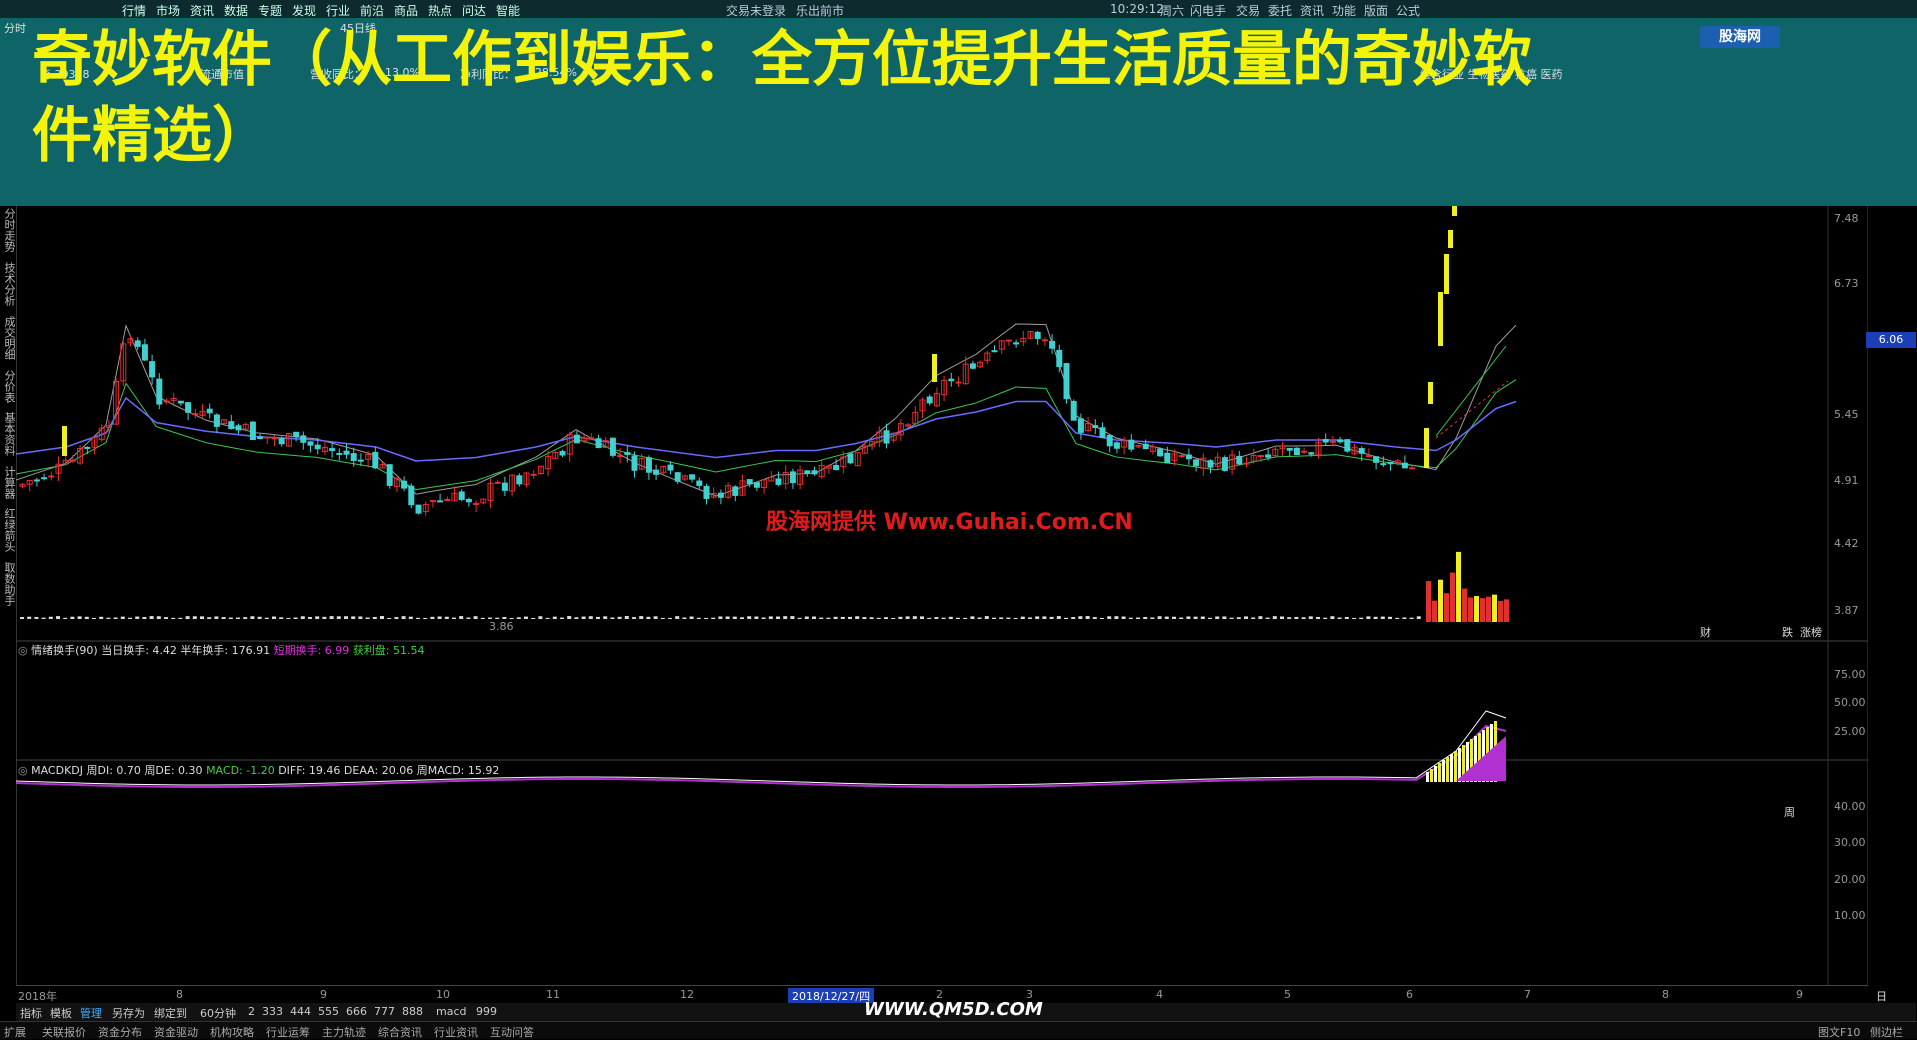 Image resolution: width=1917 pixels, height=1040 pixels. Describe the element at coordinates (272, 1011) in the screenshot. I see `toolbar-button: 333` at that location.